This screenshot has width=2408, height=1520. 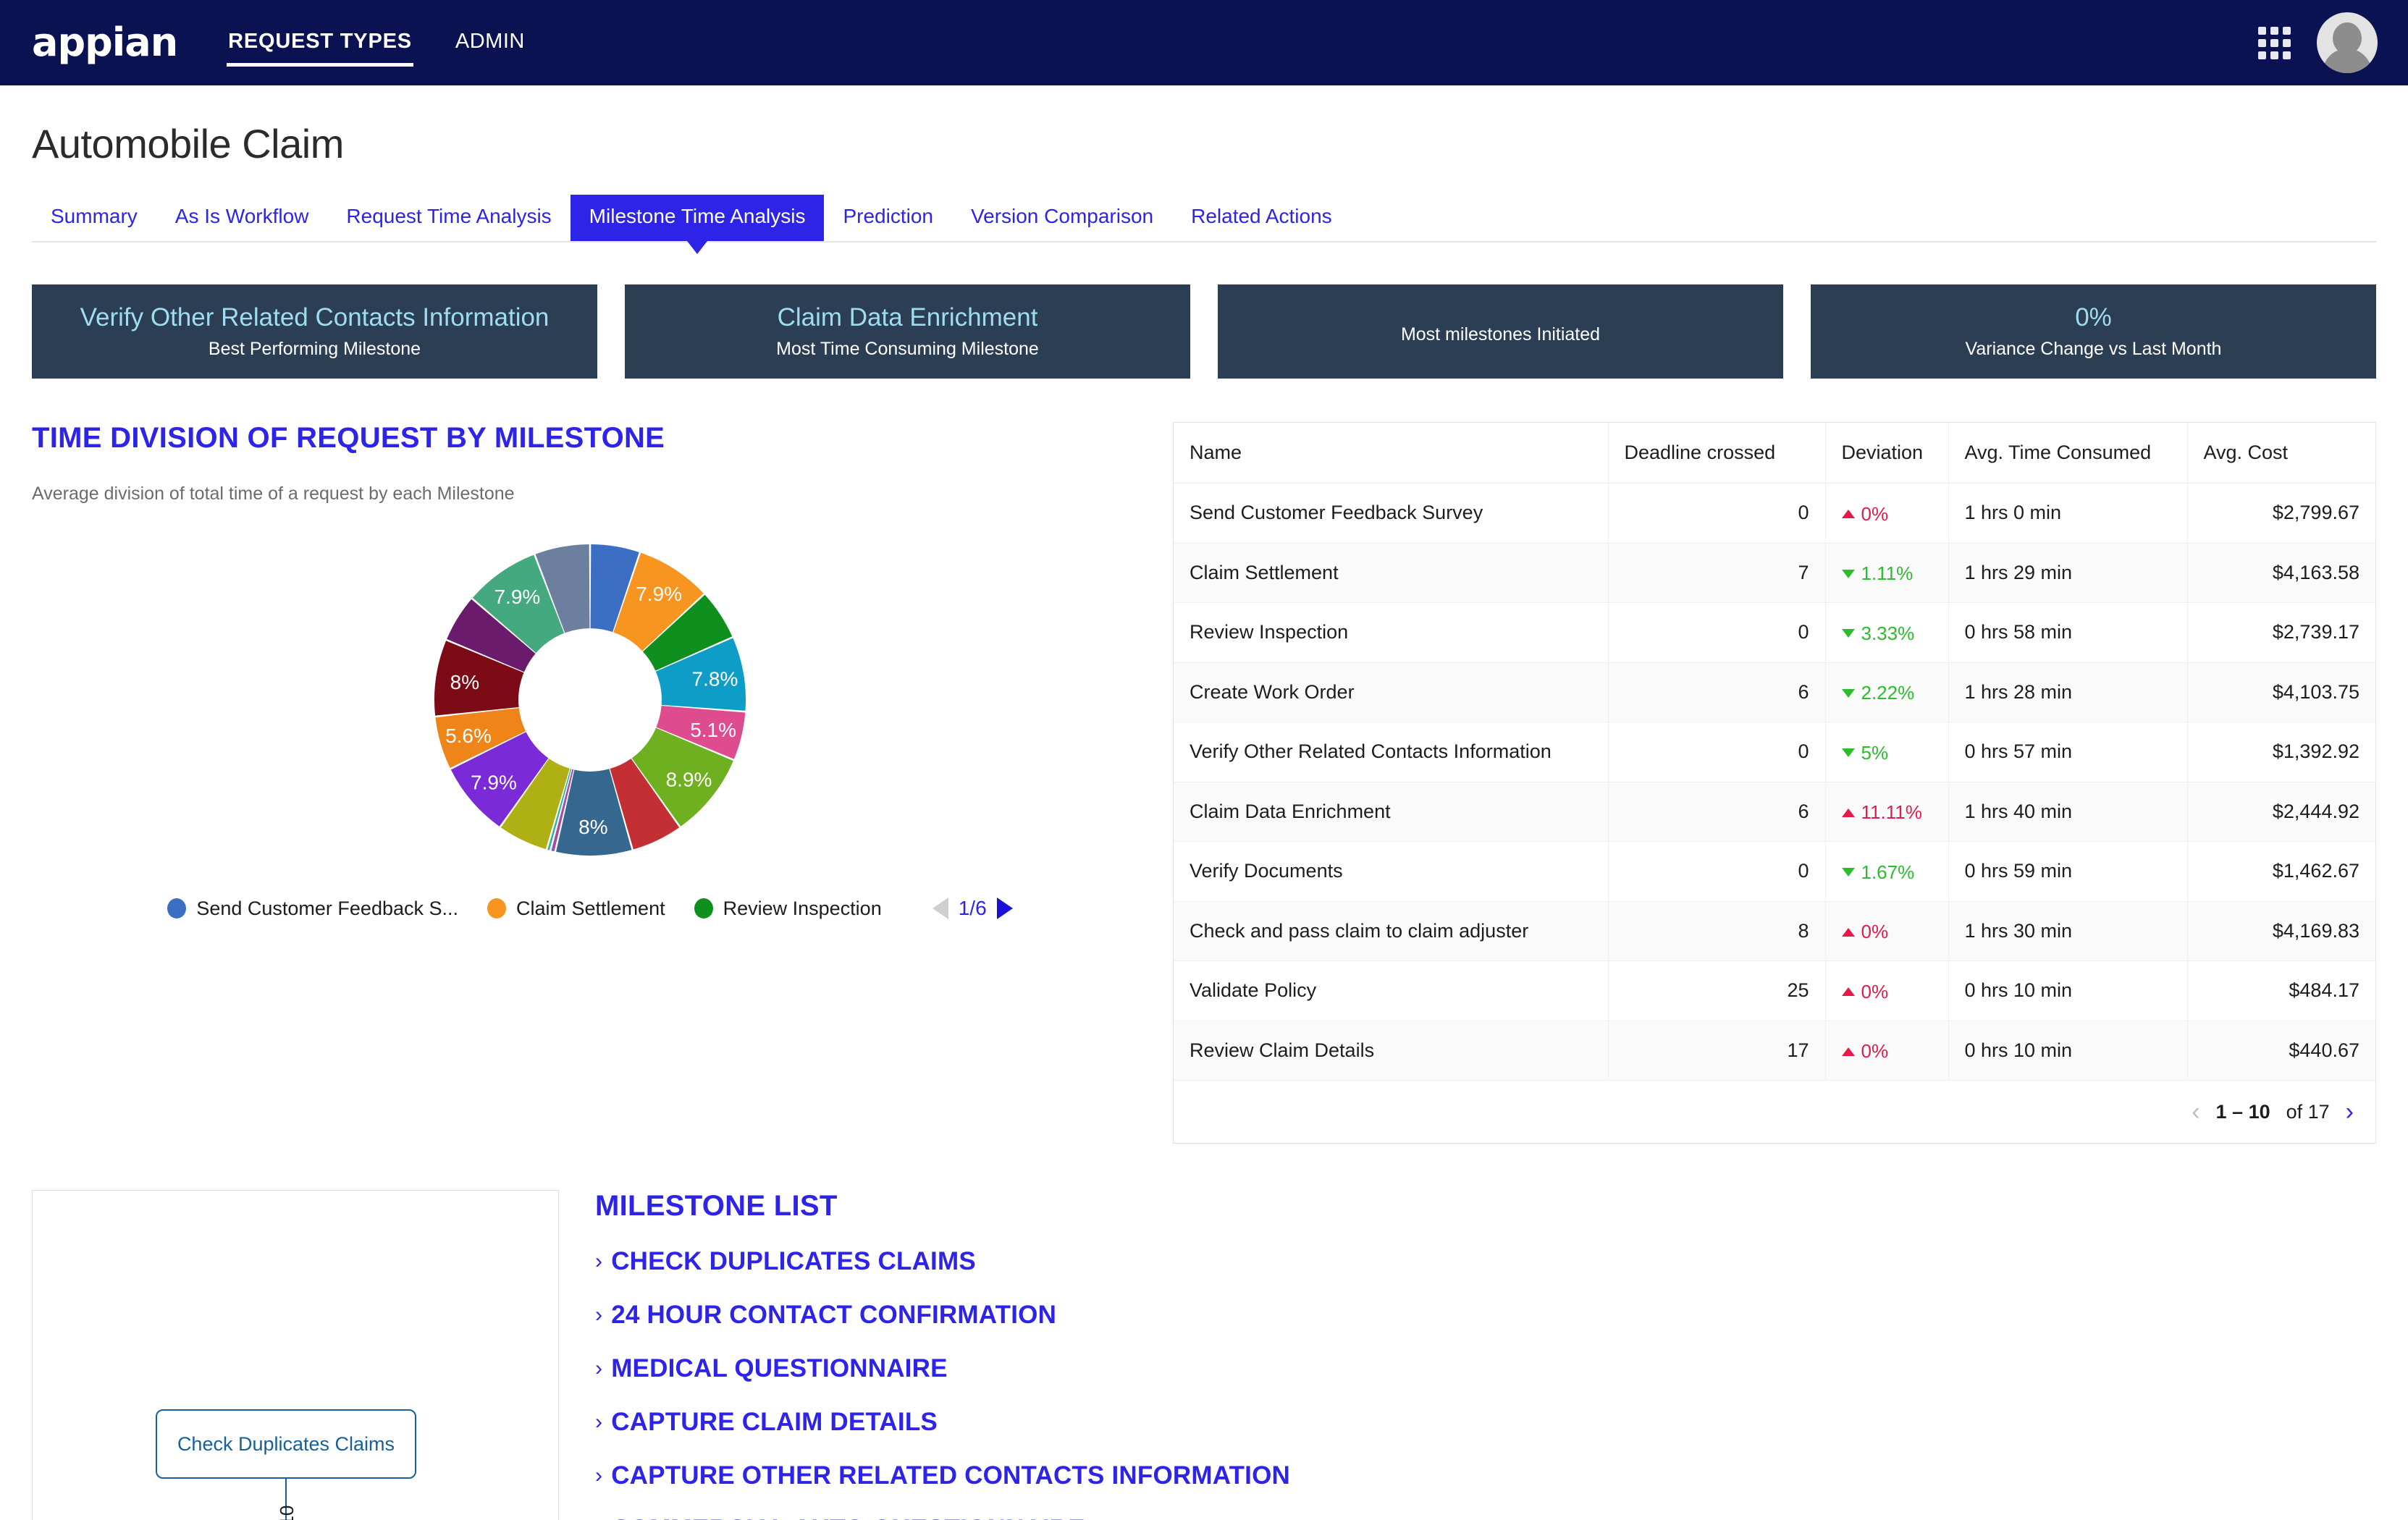 I want to click on pagination-next-icon: ›, so click(x=2350, y=1111).